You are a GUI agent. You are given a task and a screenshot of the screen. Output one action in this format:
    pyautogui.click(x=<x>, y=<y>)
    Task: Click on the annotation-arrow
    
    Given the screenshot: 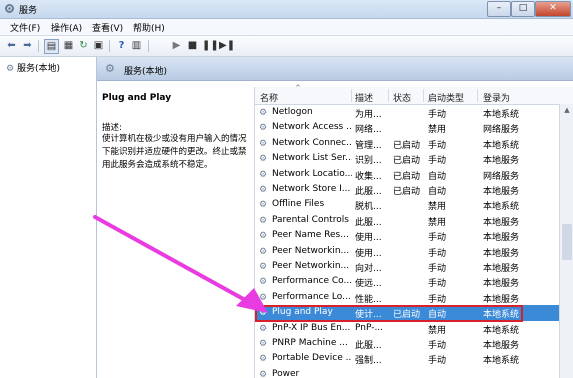 What is the action you would take?
    pyautogui.click(x=180, y=264)
    